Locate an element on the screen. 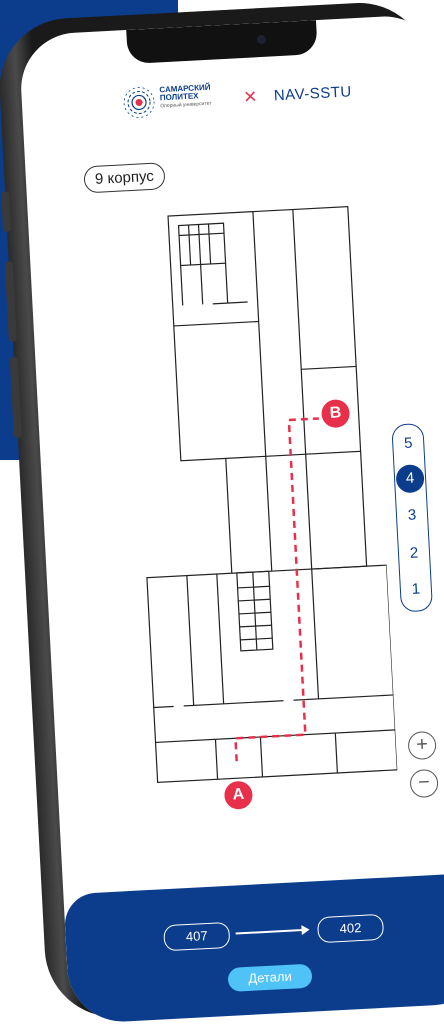 The image size is (444, 1024). floor-1-button: 1 is located at coordinates (416, 590).